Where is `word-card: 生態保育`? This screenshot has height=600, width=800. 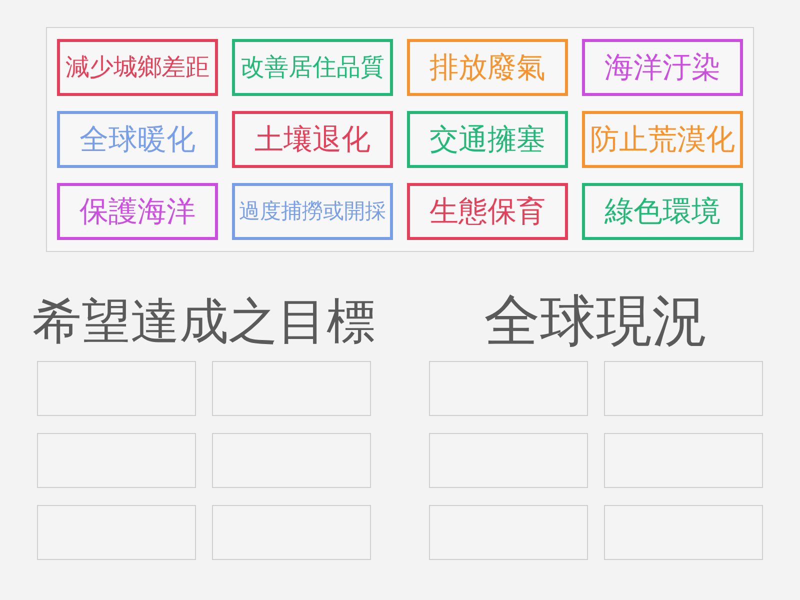 word-card: 生態保育 is located at coordinates (487, 211).